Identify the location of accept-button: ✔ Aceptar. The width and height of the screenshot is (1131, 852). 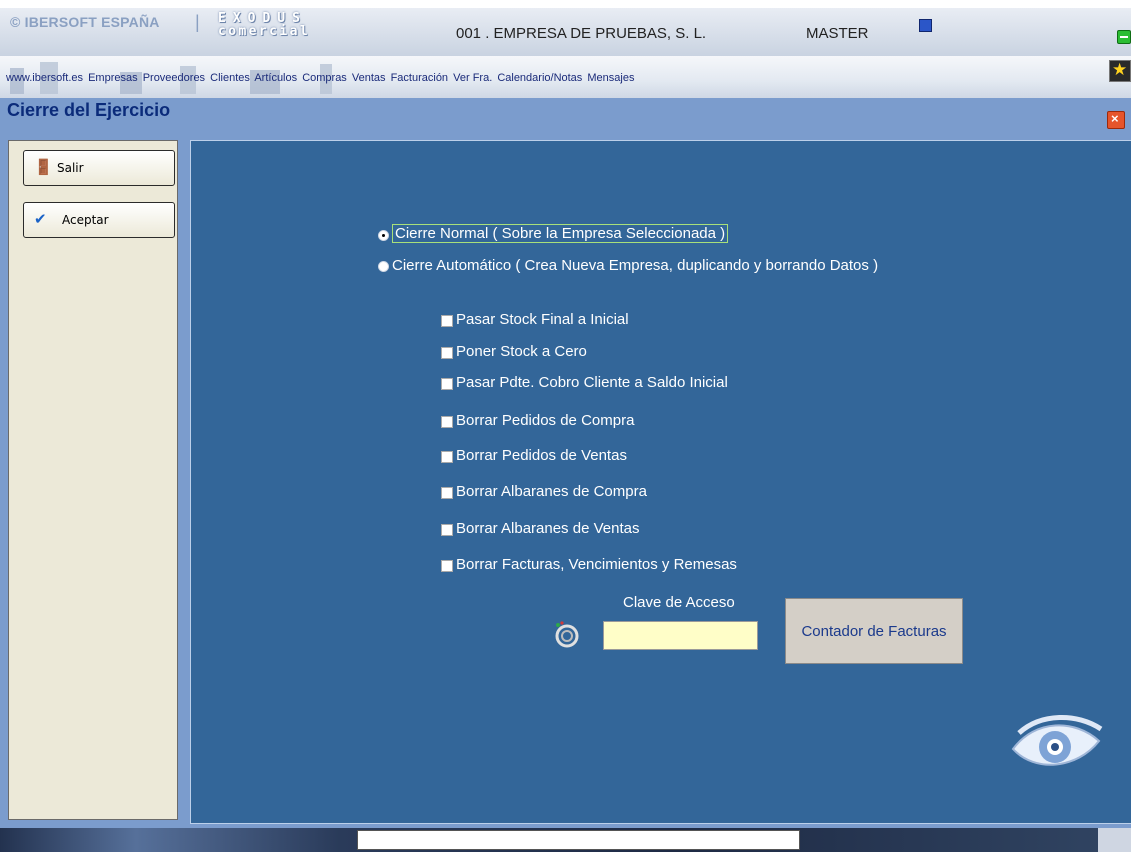
(99, 220).